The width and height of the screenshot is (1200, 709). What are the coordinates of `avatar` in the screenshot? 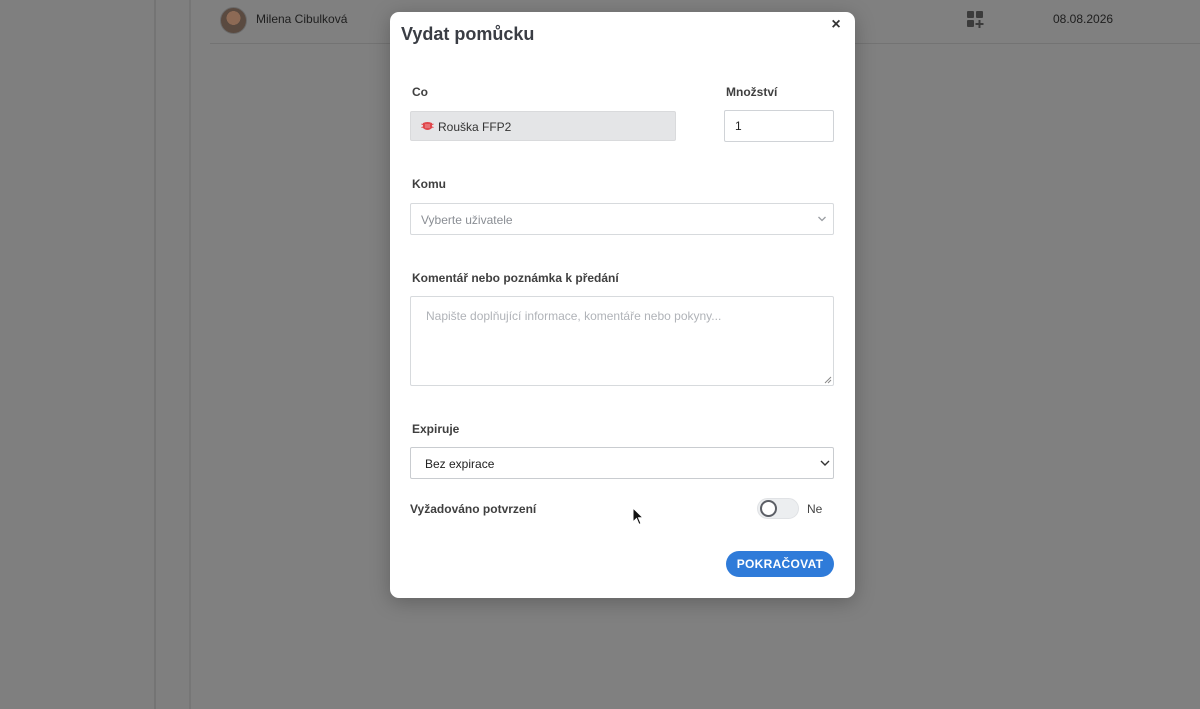 It's located at (233, 20).